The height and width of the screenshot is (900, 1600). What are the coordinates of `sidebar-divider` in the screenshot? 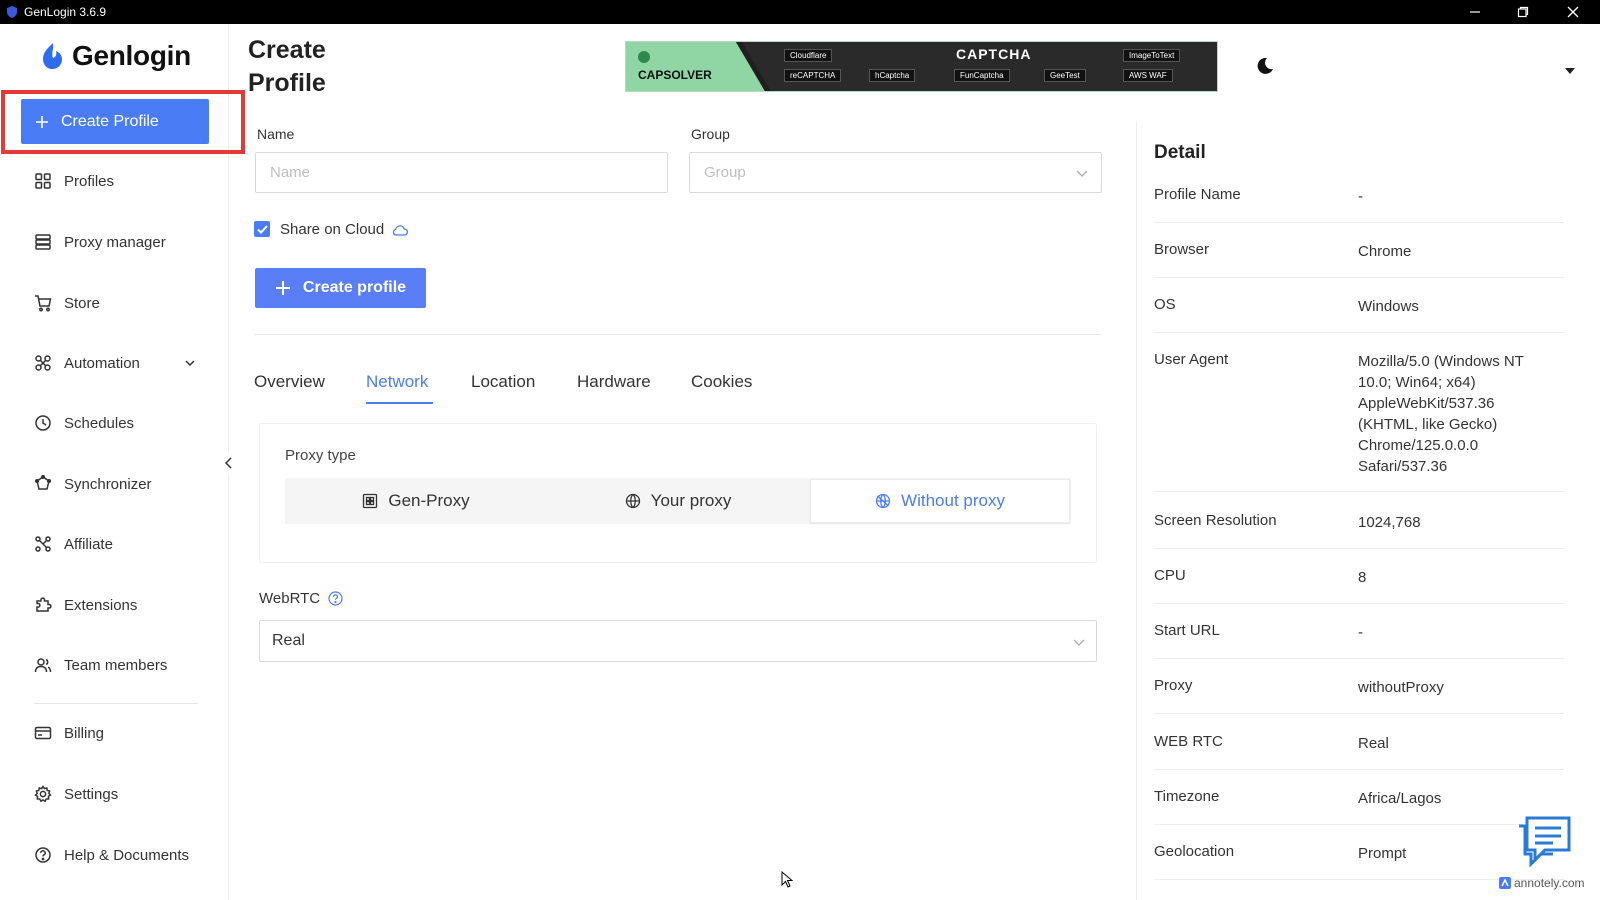 It's located at (116, 703).